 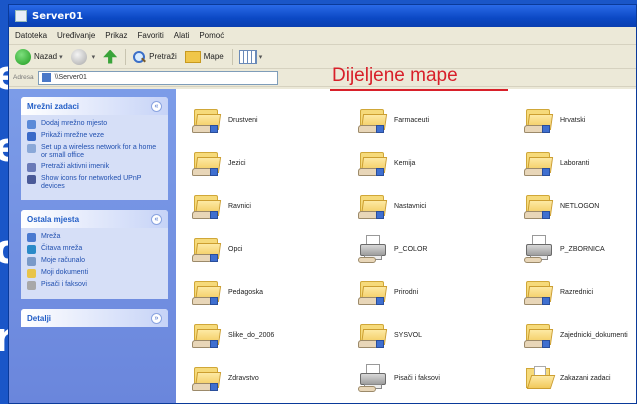 I want to click on menu-uredivanje: Uređivanje, so click(x=76, y=35).